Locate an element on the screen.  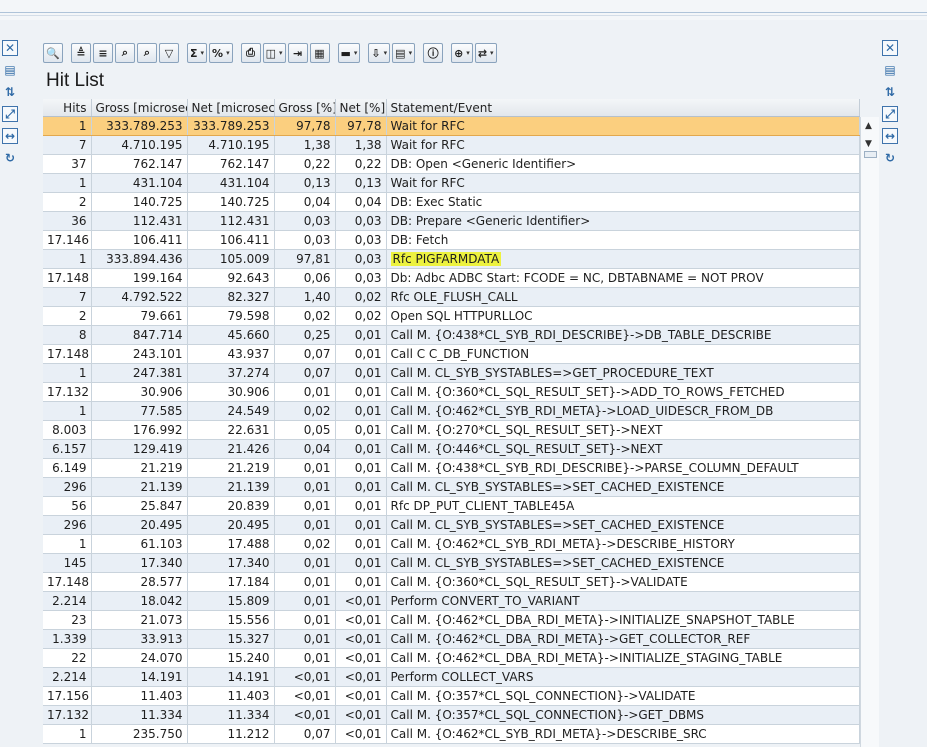
column-header-gross-percent: Gross [%] is located at coordinates (305, 108).